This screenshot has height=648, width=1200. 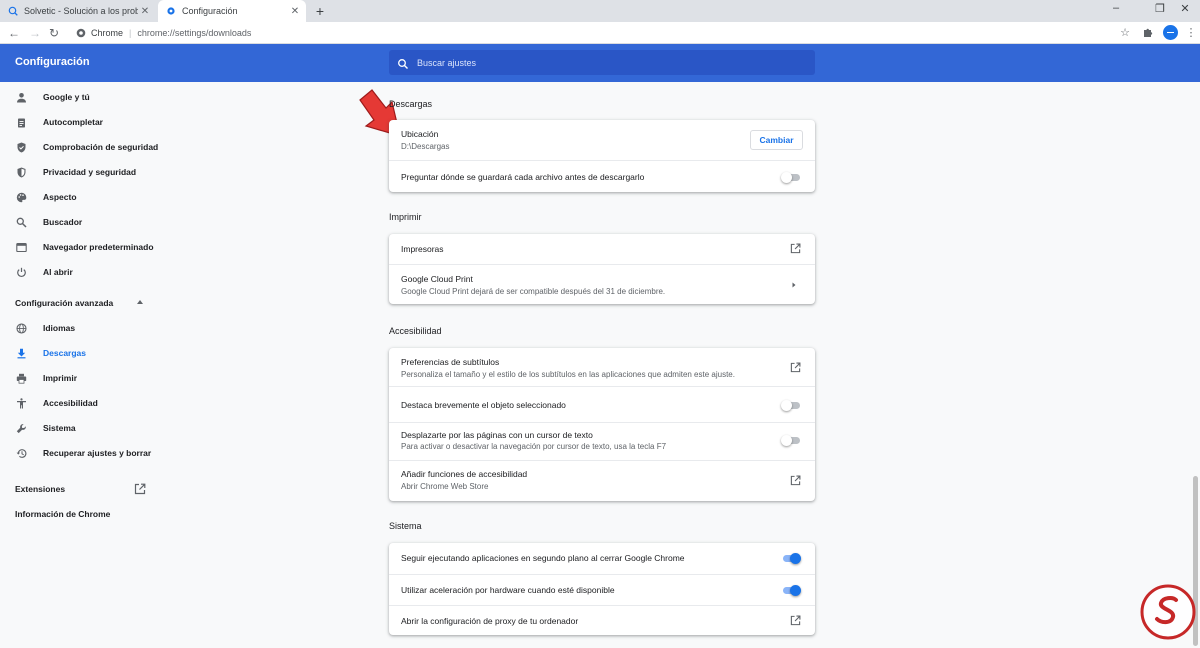 I want to click on arrow-right-icon, so click(x=794, y=285).